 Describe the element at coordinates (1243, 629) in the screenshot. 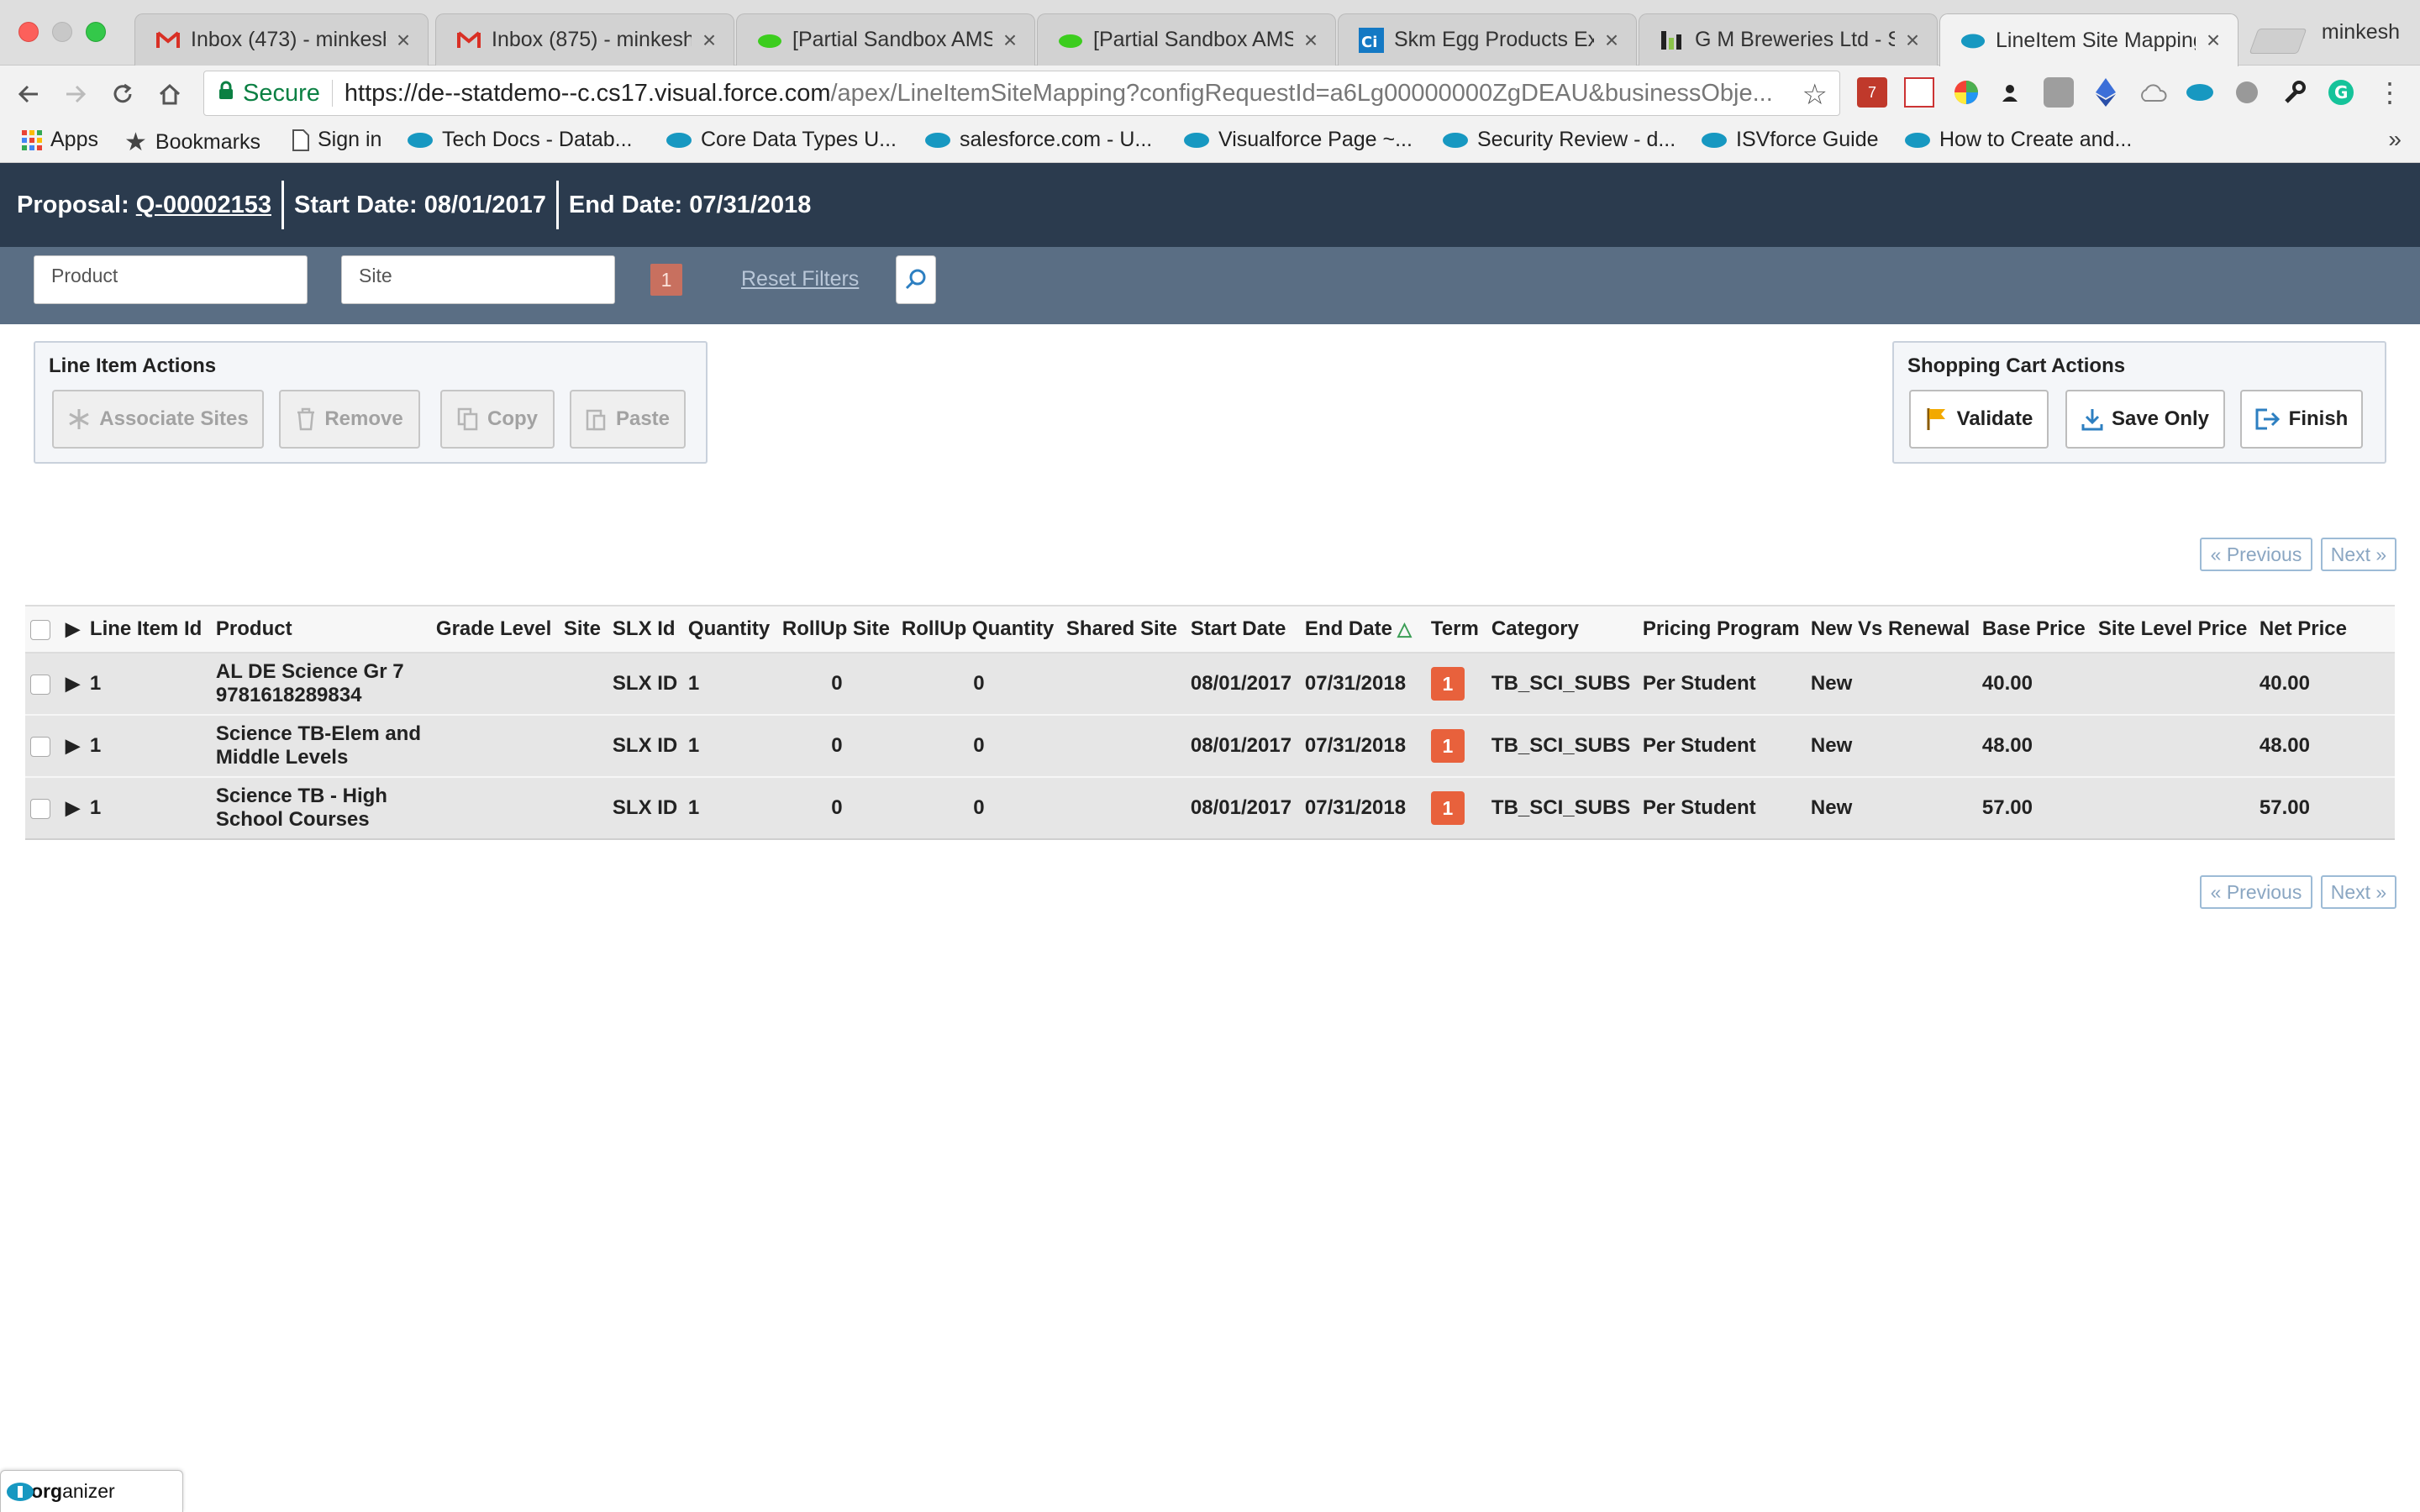

I see `column-header: Start Date` at that location.